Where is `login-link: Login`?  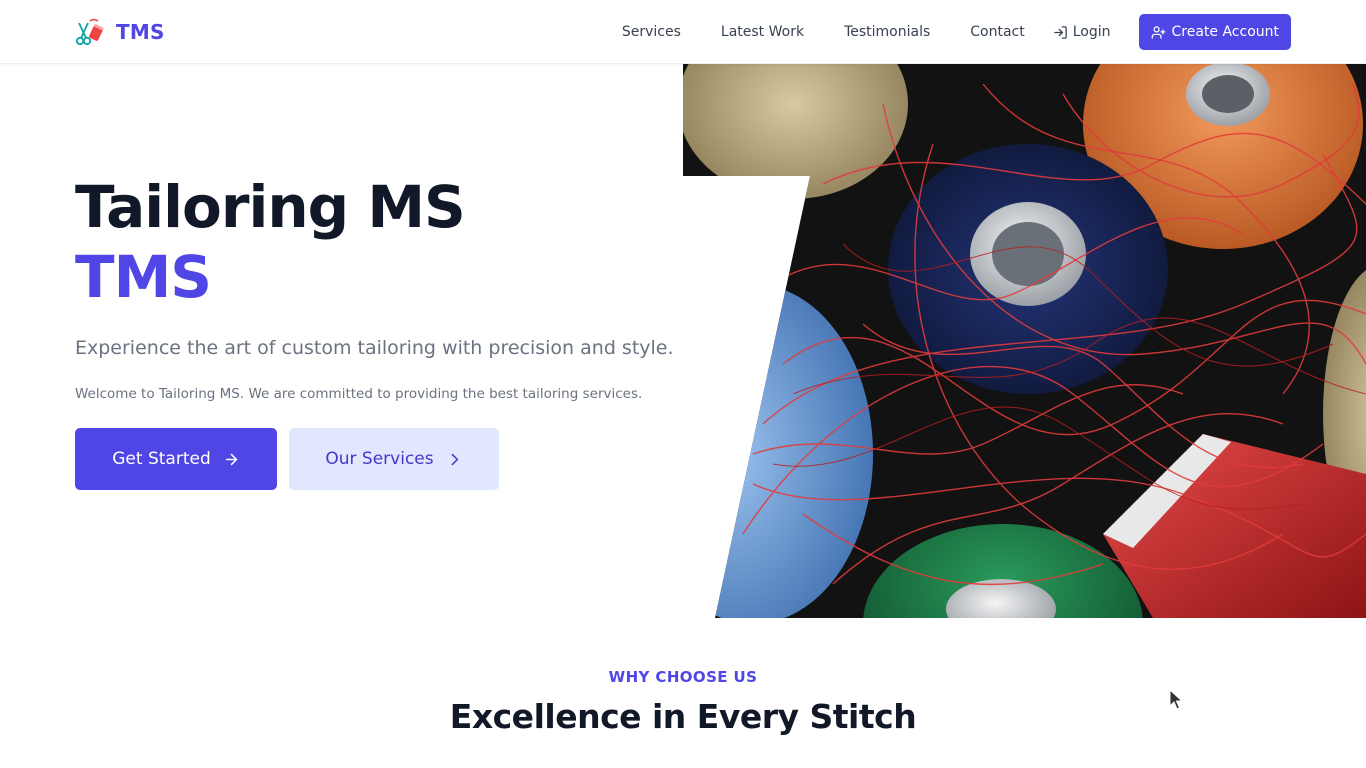
login-link: Login is located at coordinates (1082, 32).